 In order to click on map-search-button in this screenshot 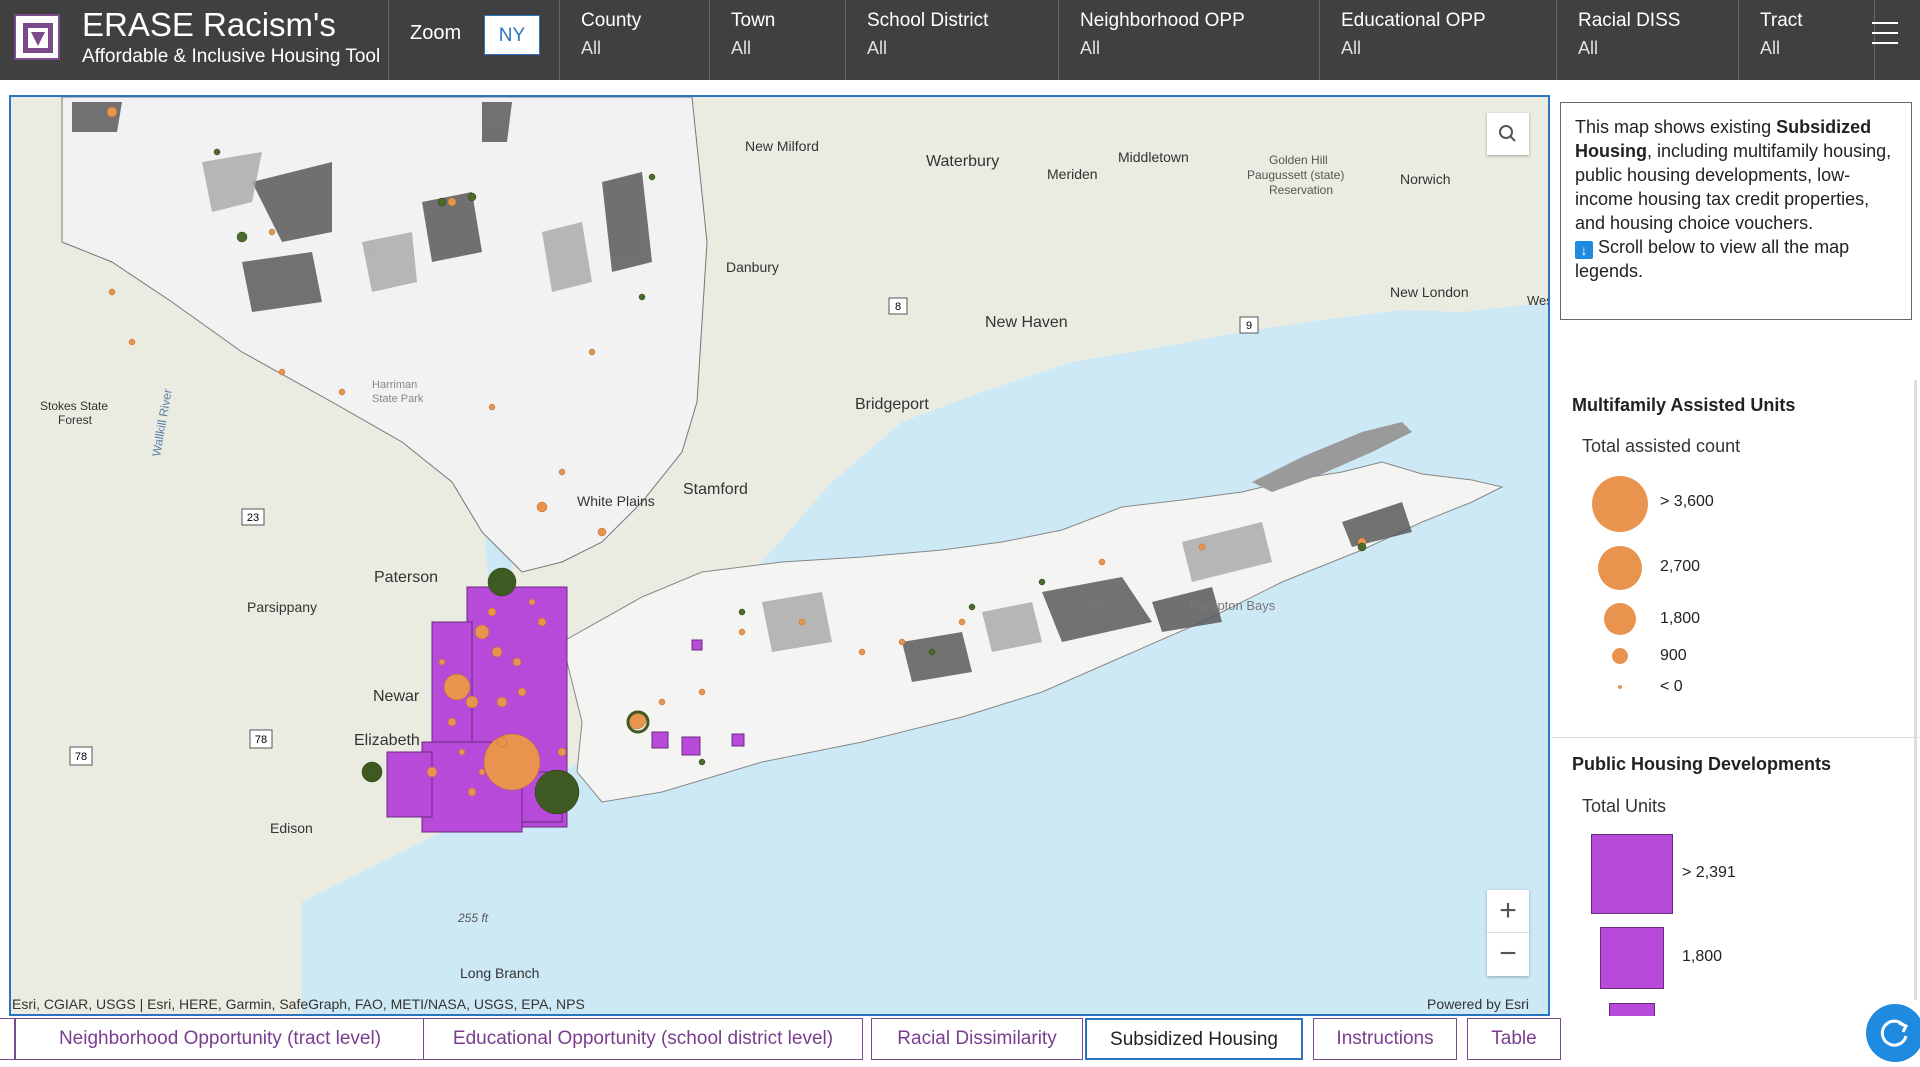, I will do `click(1508, 134)`.